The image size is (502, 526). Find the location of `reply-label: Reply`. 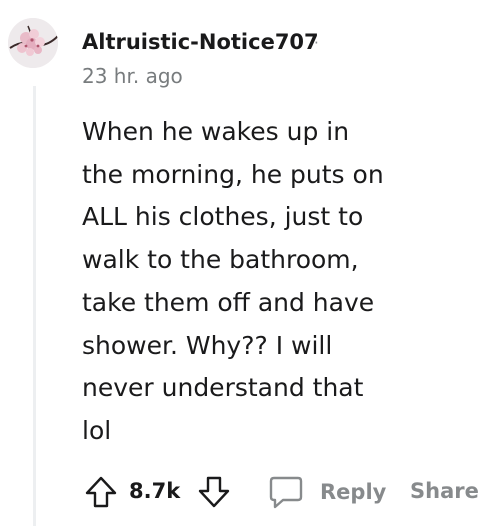

reply-label: Reply is located at coordinates (353, 492).